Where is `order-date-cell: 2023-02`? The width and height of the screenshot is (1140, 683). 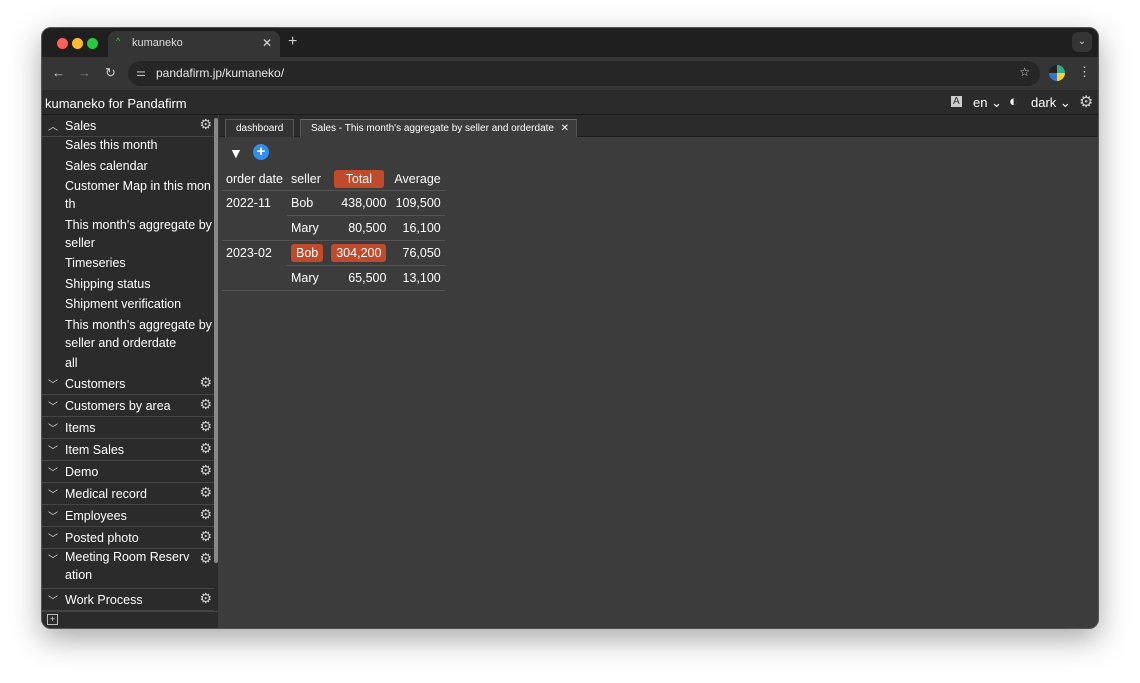 order-date-cell: 2023-02 is located at coordinates (249, 252).